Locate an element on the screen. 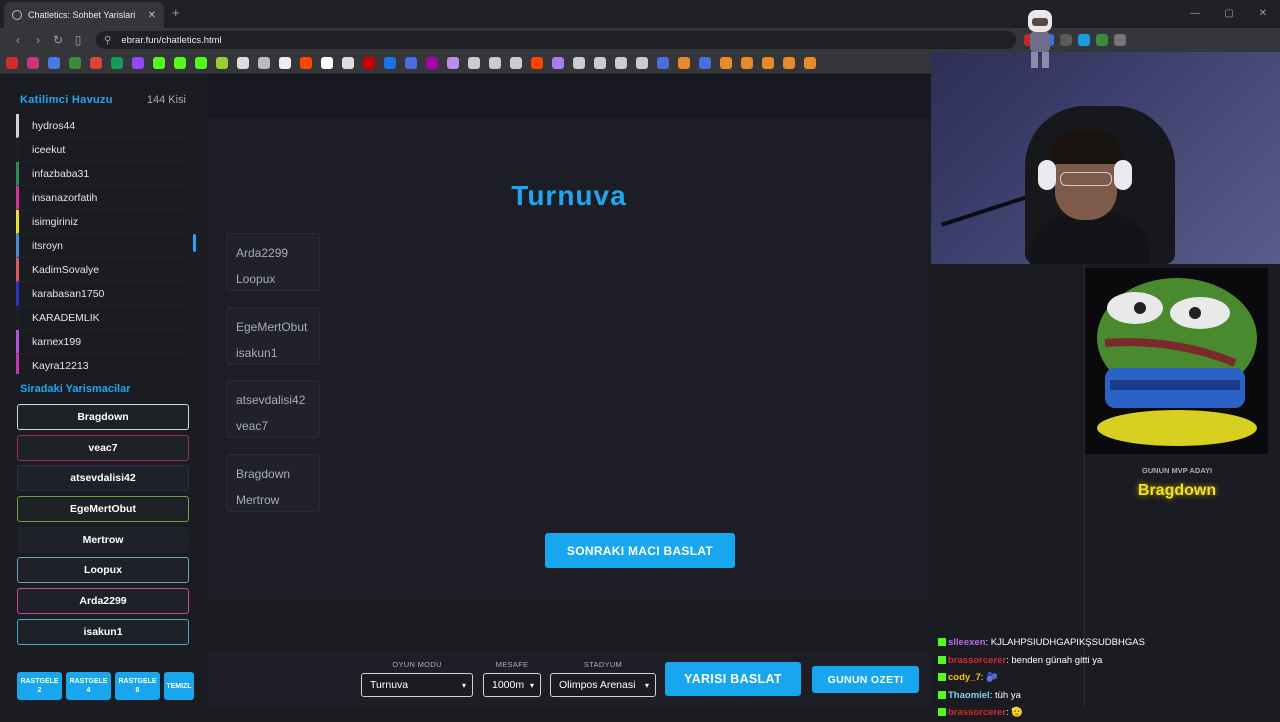 The height and width of the screenshot is (722, 1280). participant-item: Kayra12213 is located at coordinates (100, 364).